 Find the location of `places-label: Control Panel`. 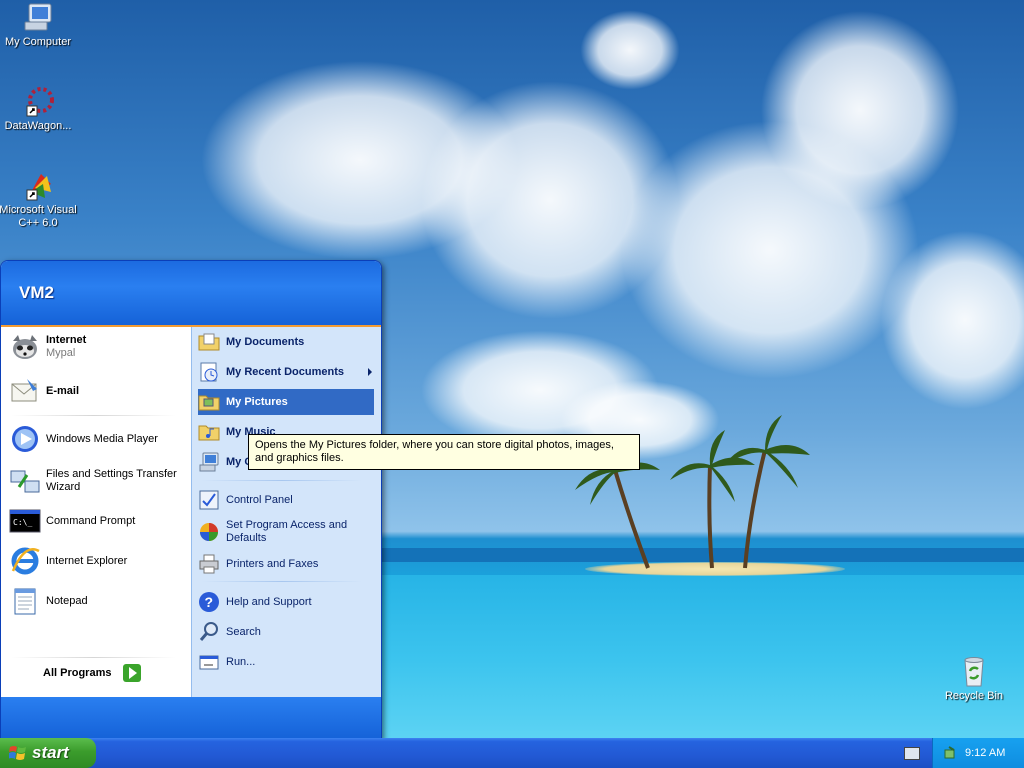

places-label: Control Panel is located at coordinates (259, 500).